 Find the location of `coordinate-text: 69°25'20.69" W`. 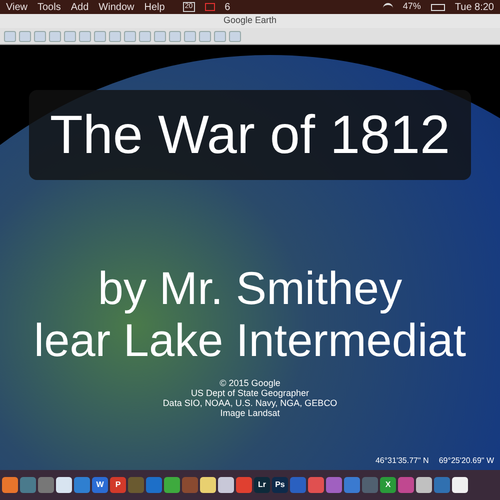

coordinate-text: 69°25'20.69" W is located at coordinates (466, 461).